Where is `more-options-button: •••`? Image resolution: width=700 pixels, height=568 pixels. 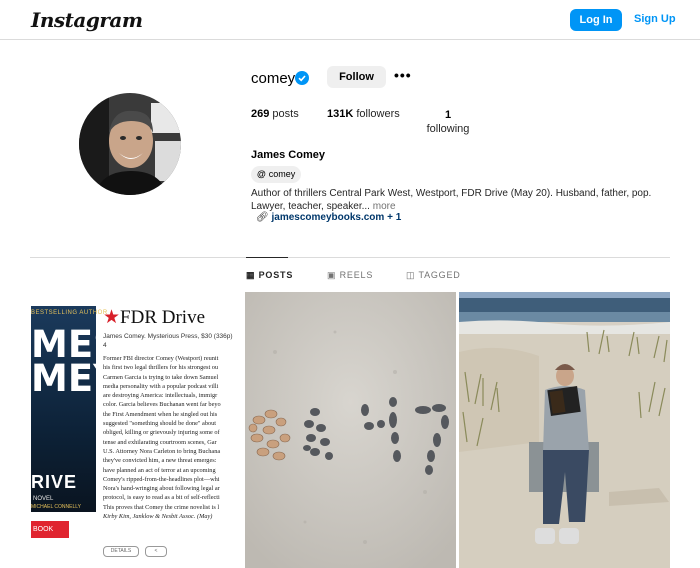 more-options-button: ••• is located at coordinates (403, 75).